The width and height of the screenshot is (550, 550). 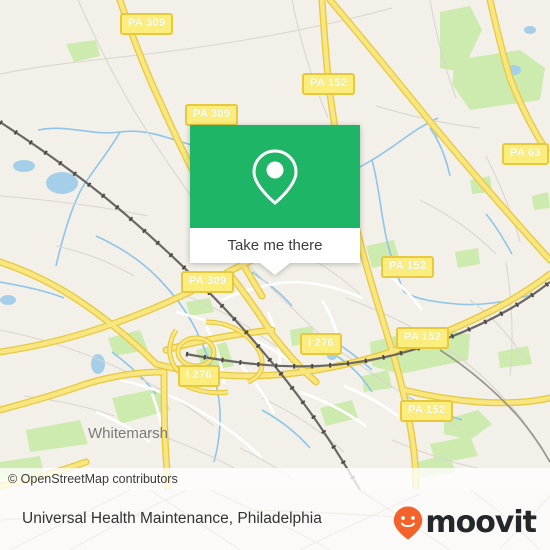 What do you see at coordinates (208, 282) in the screenshot?
I see `route-shield-pa-309-lower: PA 309` at bounding box center [208, 282].